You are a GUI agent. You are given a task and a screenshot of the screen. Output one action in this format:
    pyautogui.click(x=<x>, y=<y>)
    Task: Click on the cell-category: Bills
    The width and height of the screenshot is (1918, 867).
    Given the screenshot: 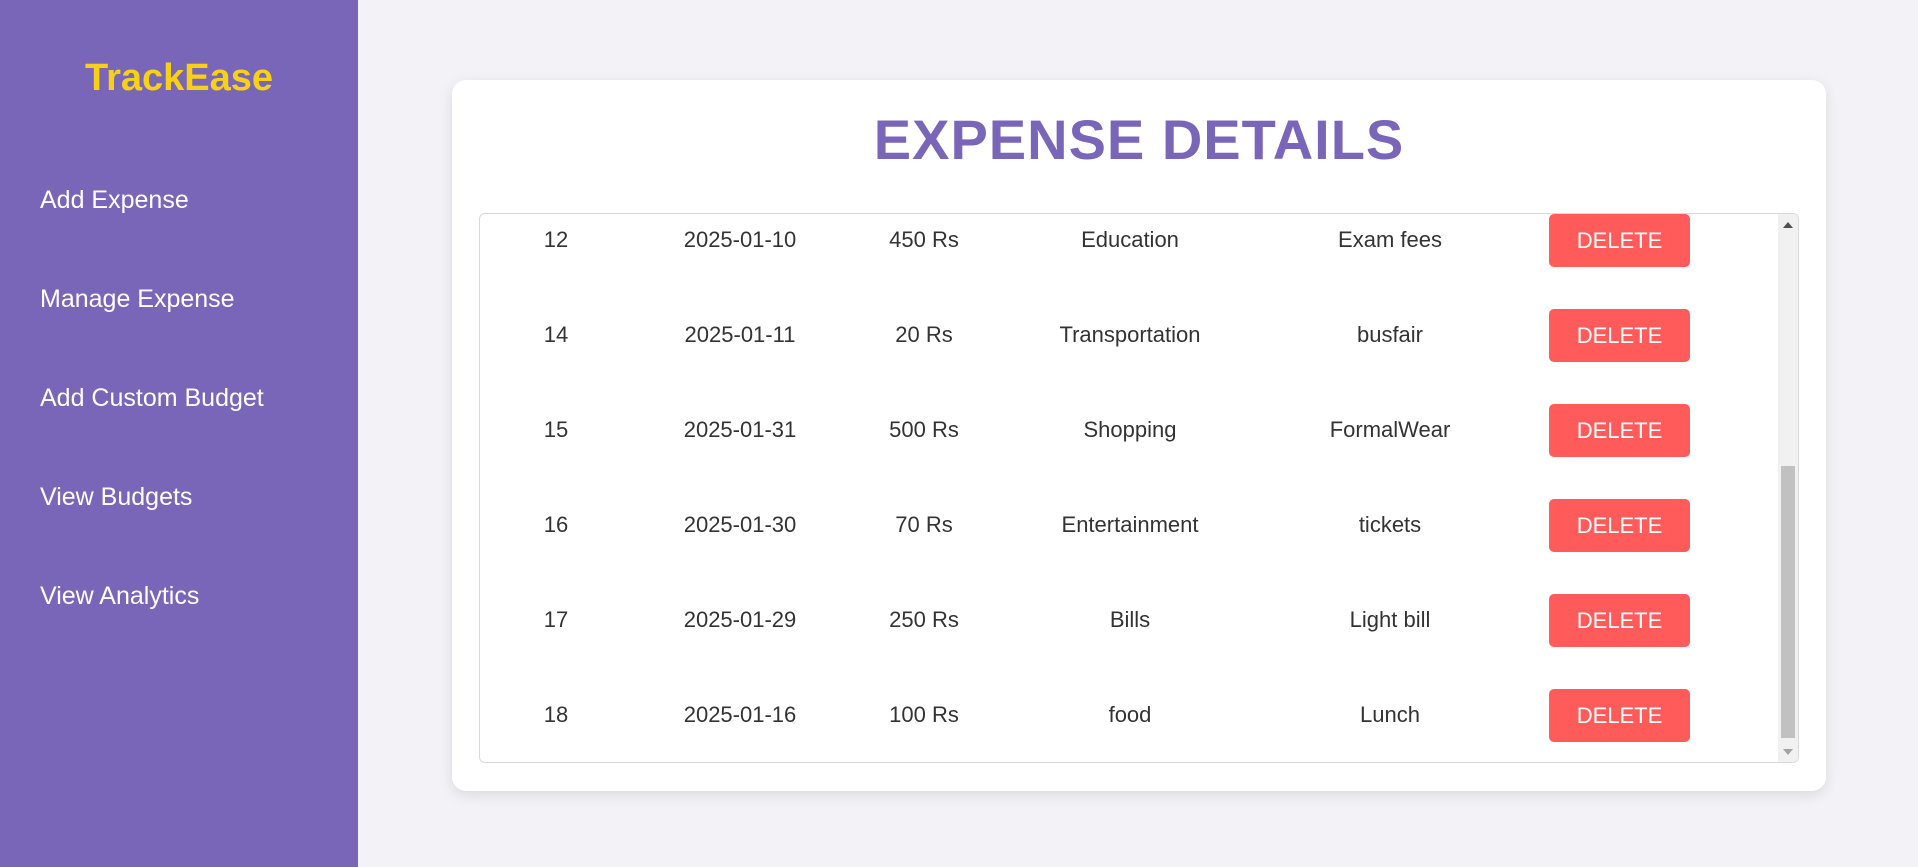 What is the action you would take?
    pyautogui.click(x=1130, y=619)
    